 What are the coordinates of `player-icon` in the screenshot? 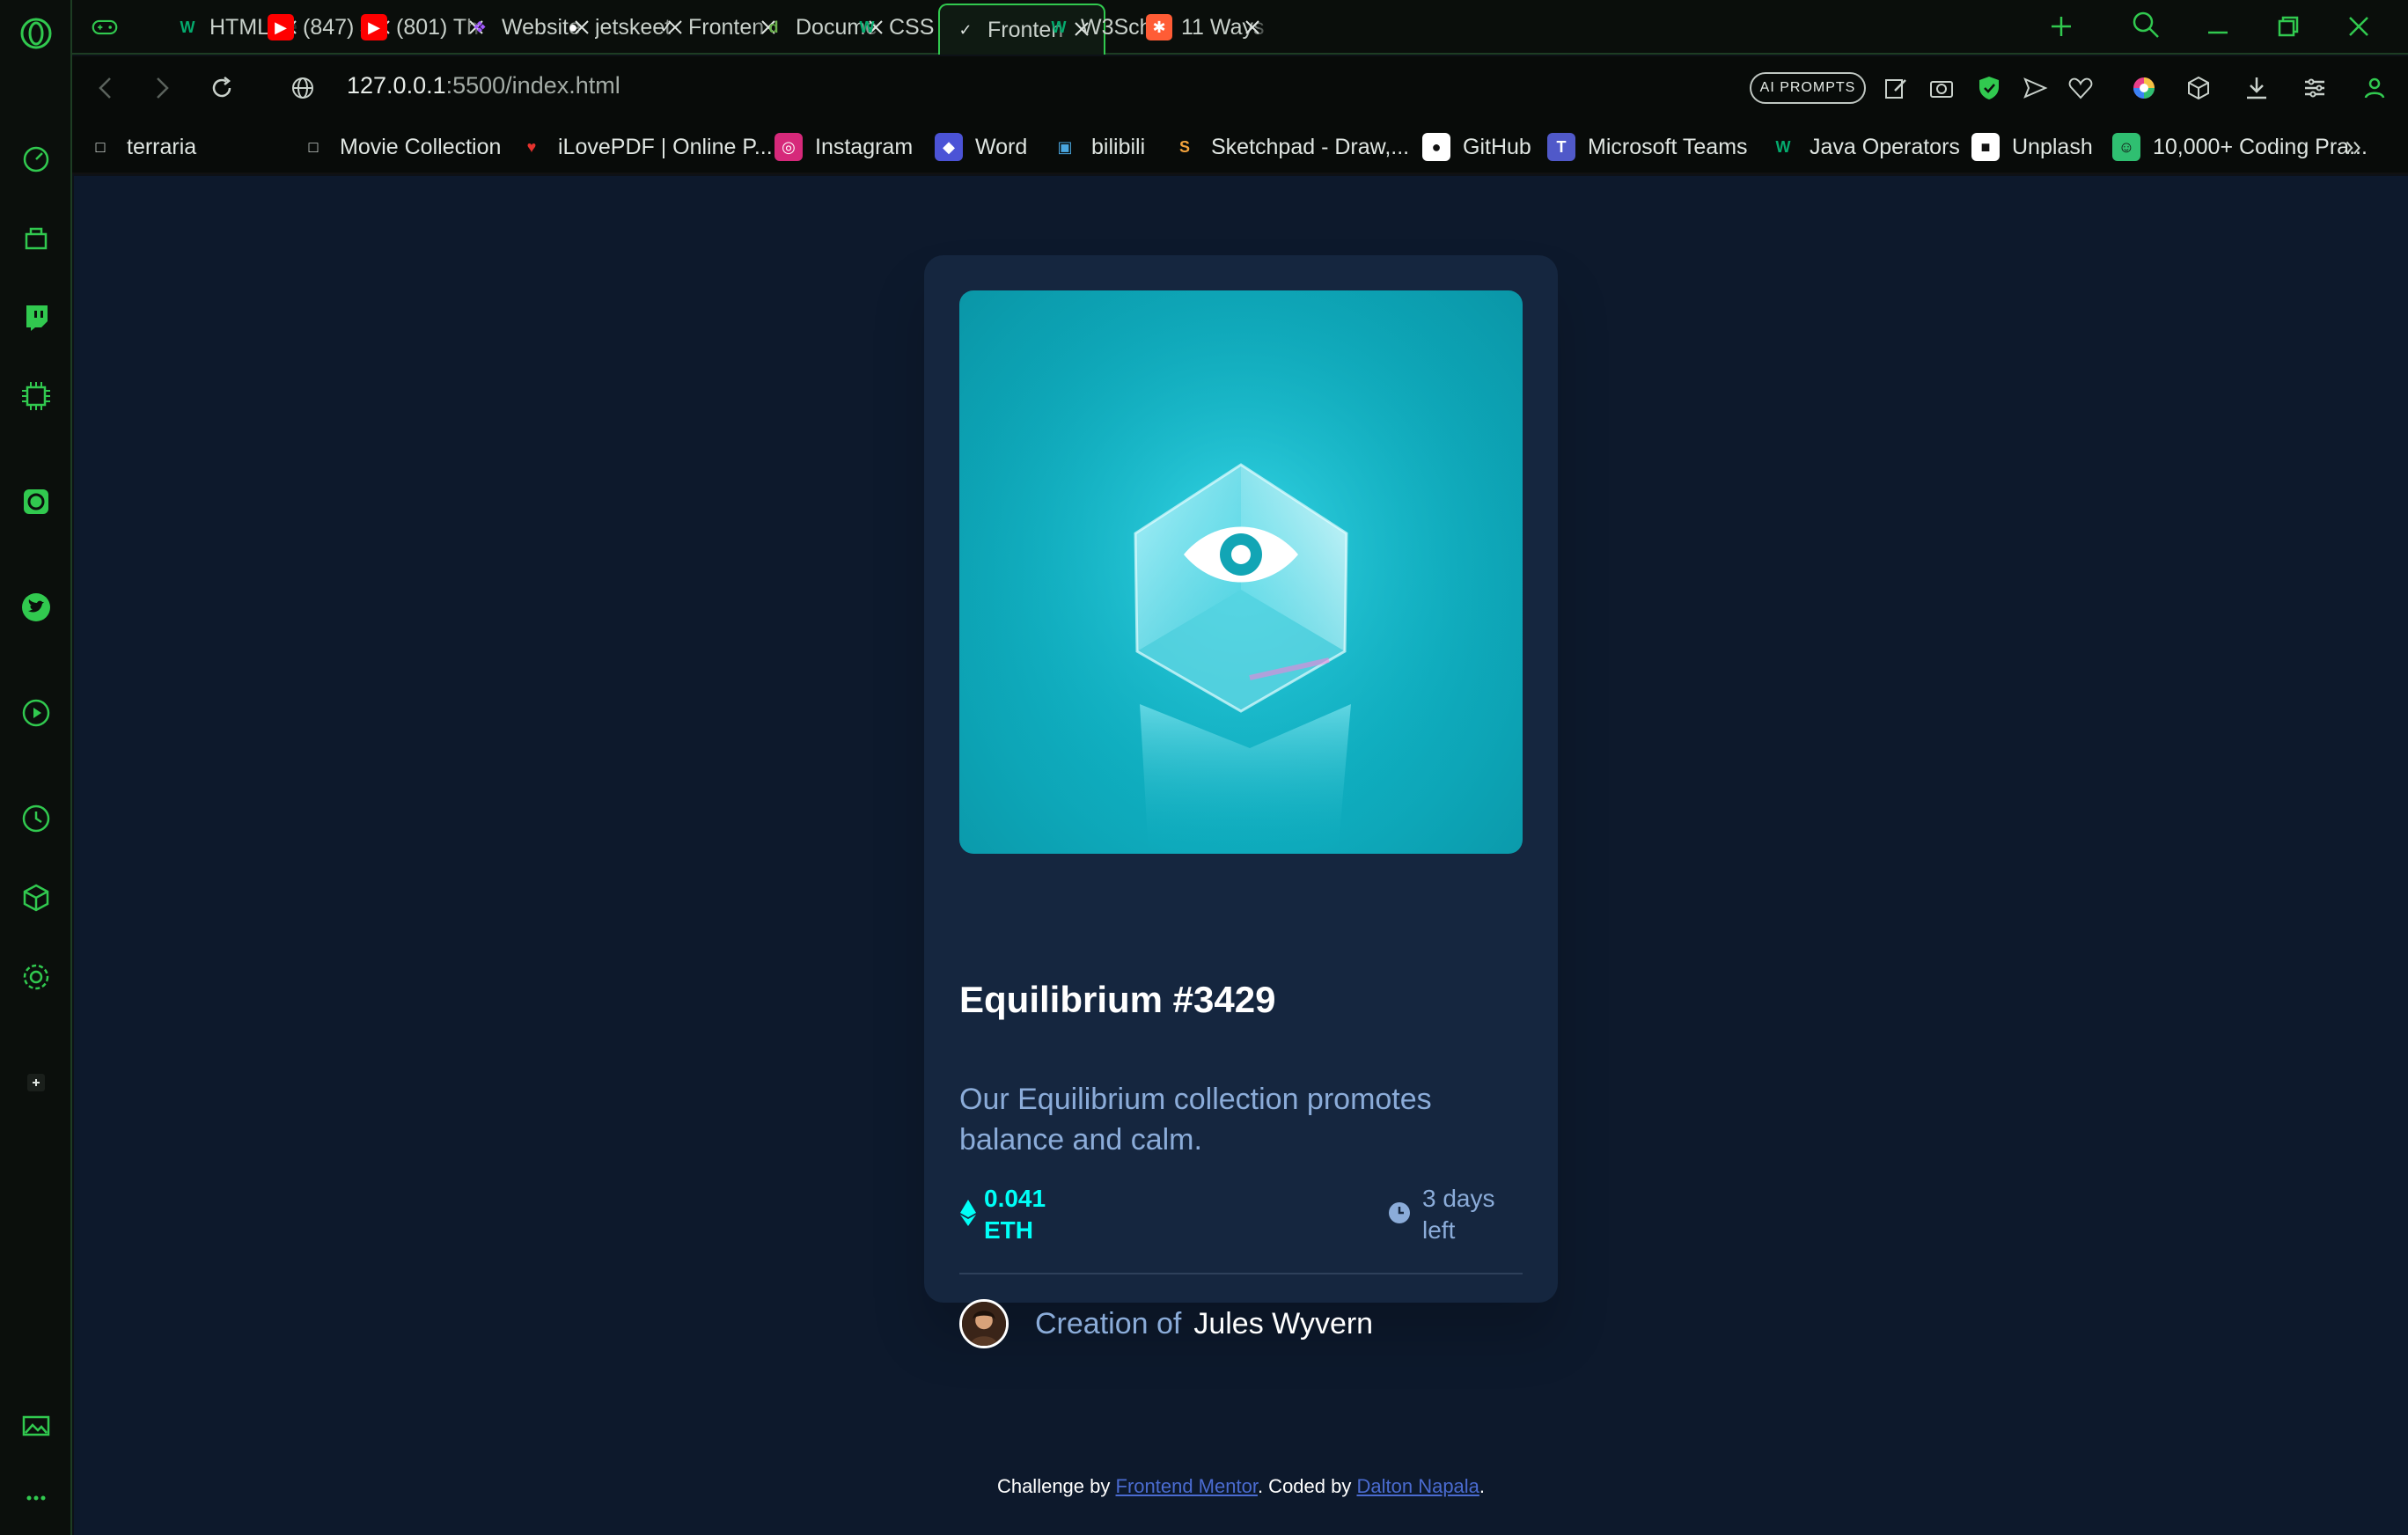 It's located at (36, 713).